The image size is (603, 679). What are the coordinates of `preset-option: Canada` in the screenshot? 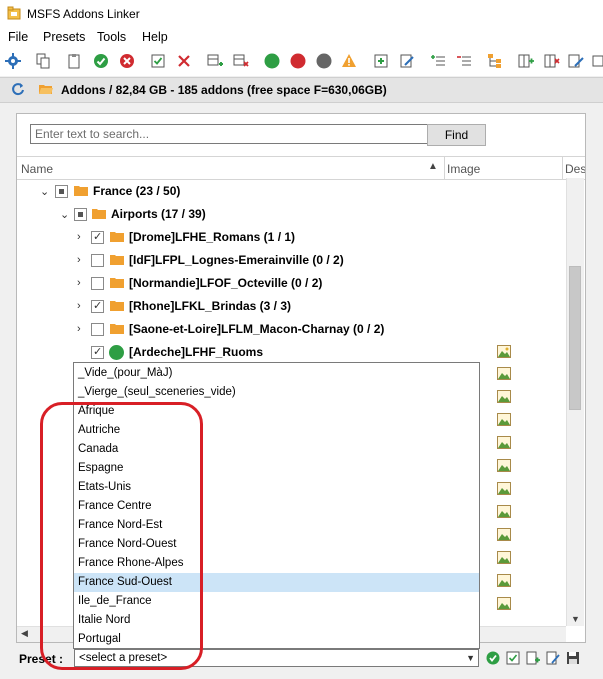 It's located at (276, 449).